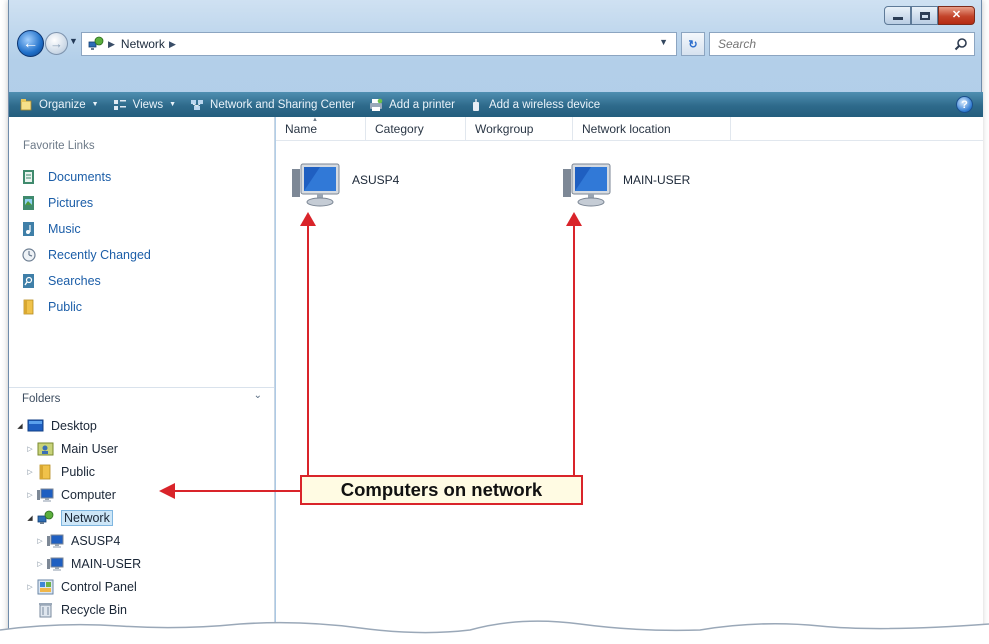 The image size is (989, 644). I want to click on folder-tree-item-computer: ▷ Computer, so click(75, 494).